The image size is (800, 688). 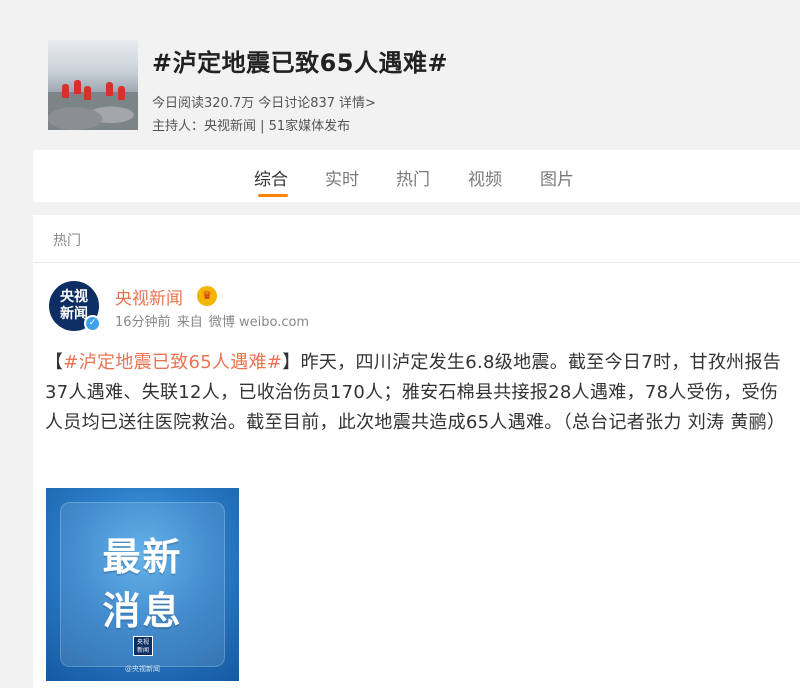 I want to click on post-meta: 16分钟前 来自 微博 weibo.com, so click(x=212, y=320).